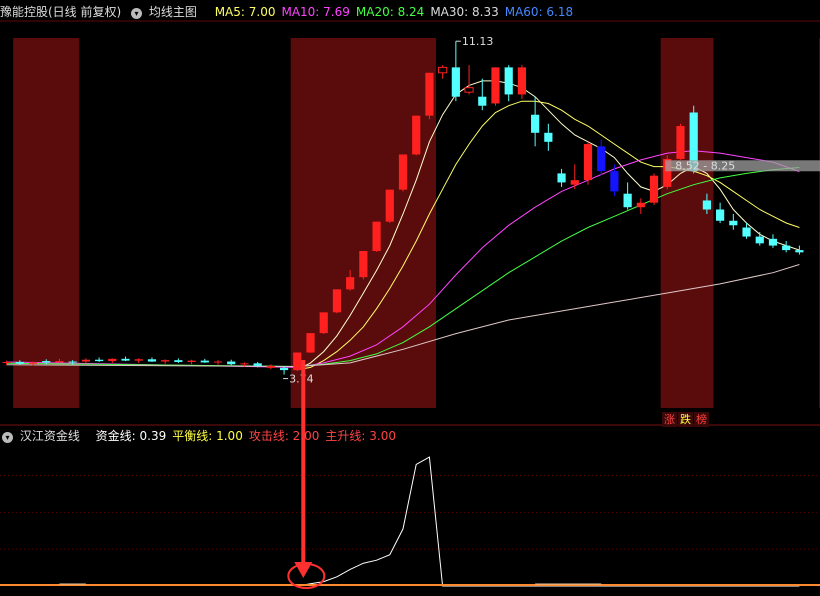 This screenshot has width=820, height=596. I want to click on sub-label-1: 平衡线: 1.00, so click(207, 436).